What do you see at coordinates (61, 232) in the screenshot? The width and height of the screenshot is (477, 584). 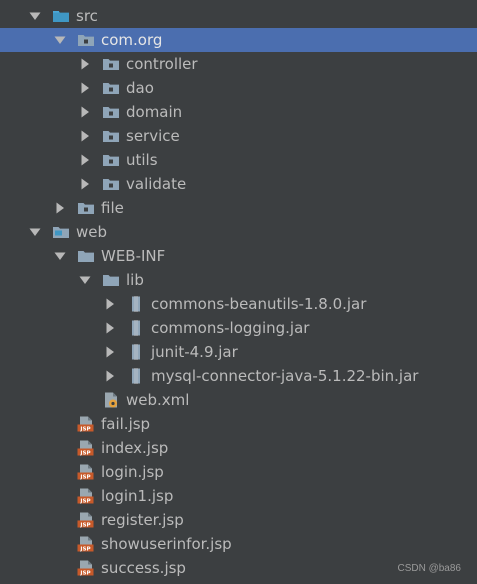 I see `folder-web-icon` at bounding box center [61, 232].